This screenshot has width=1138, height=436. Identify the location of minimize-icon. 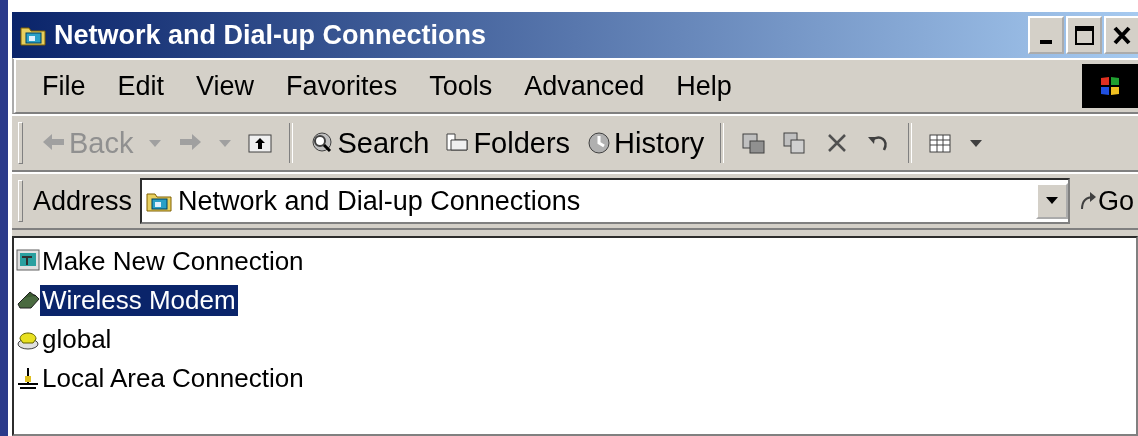
(1046, 42).